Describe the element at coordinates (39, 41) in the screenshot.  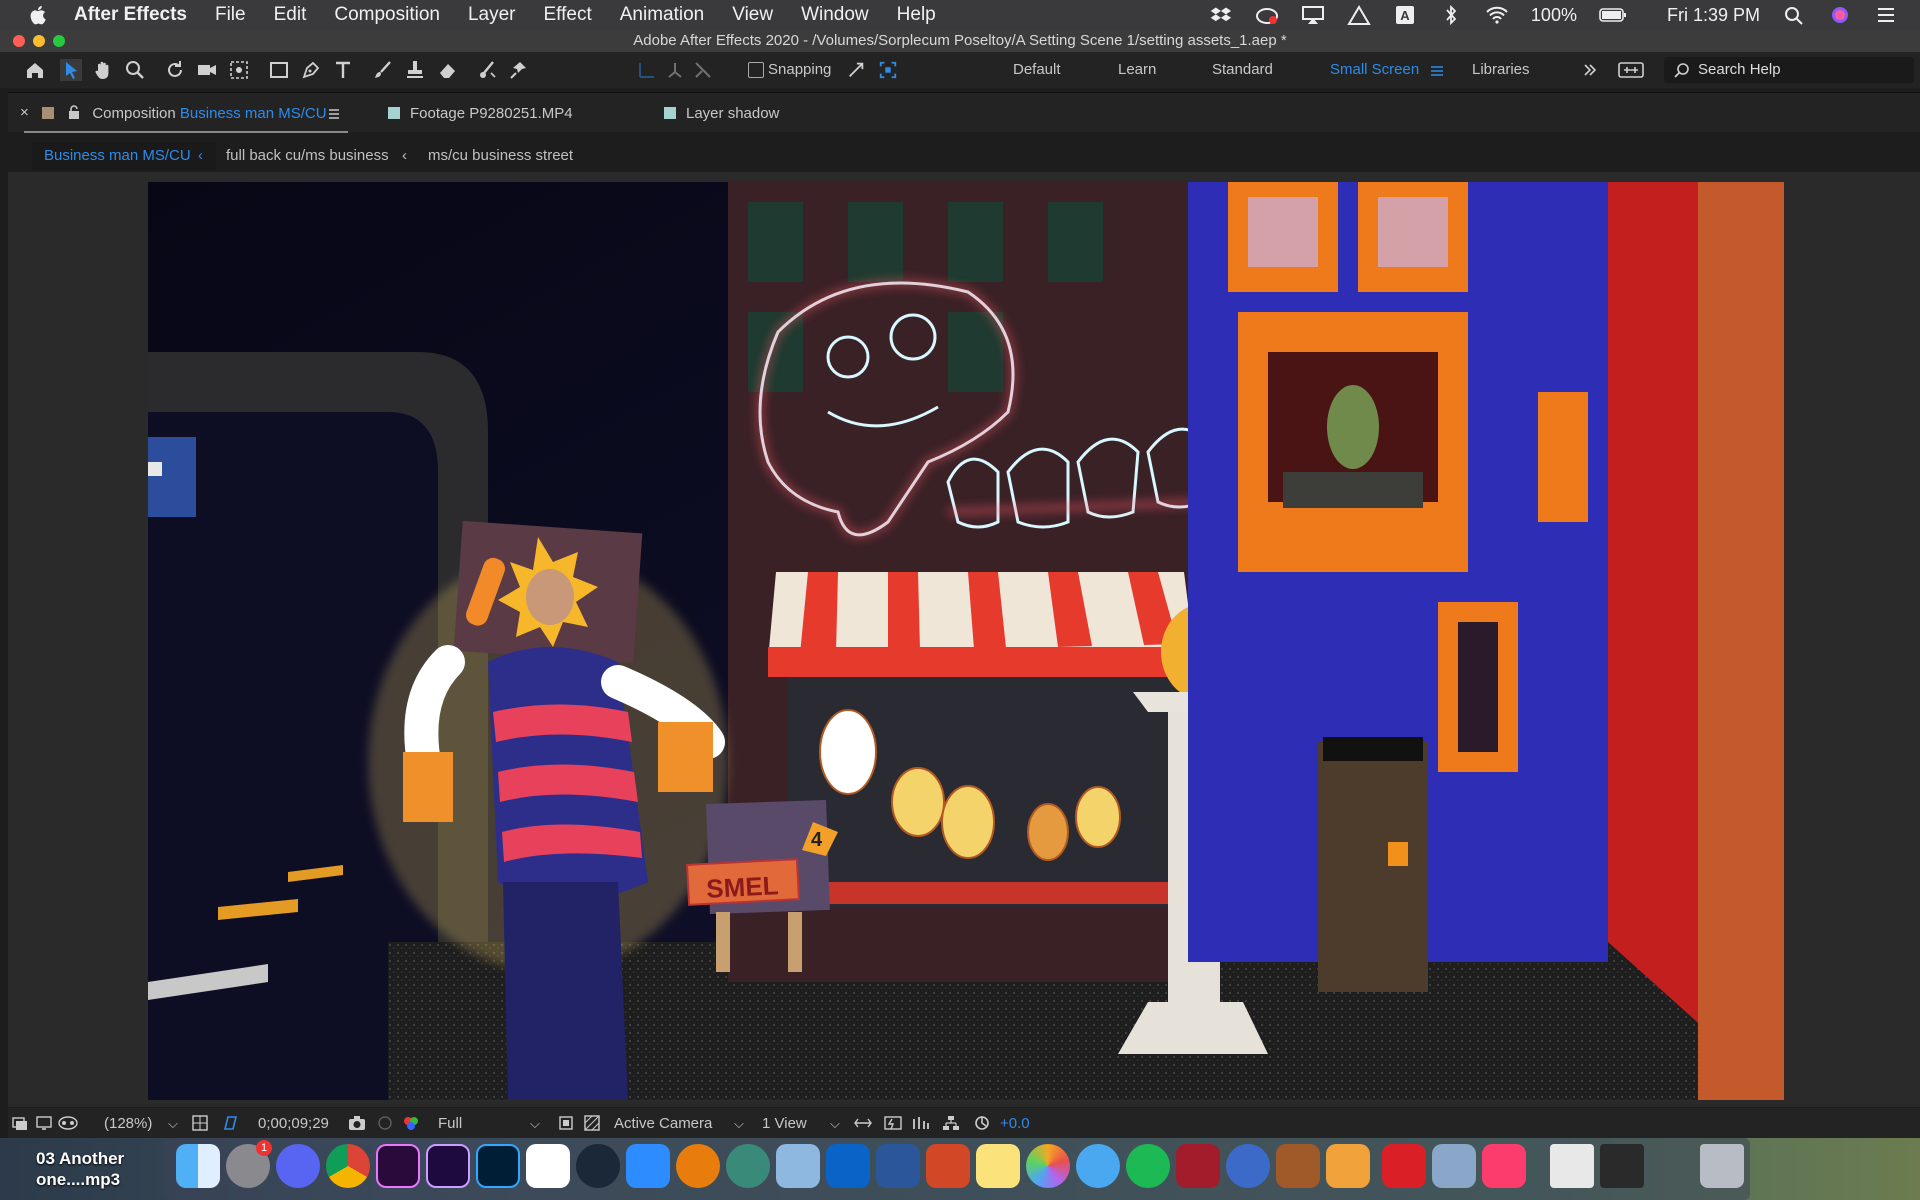
I see `minimize-window-button` at that location.